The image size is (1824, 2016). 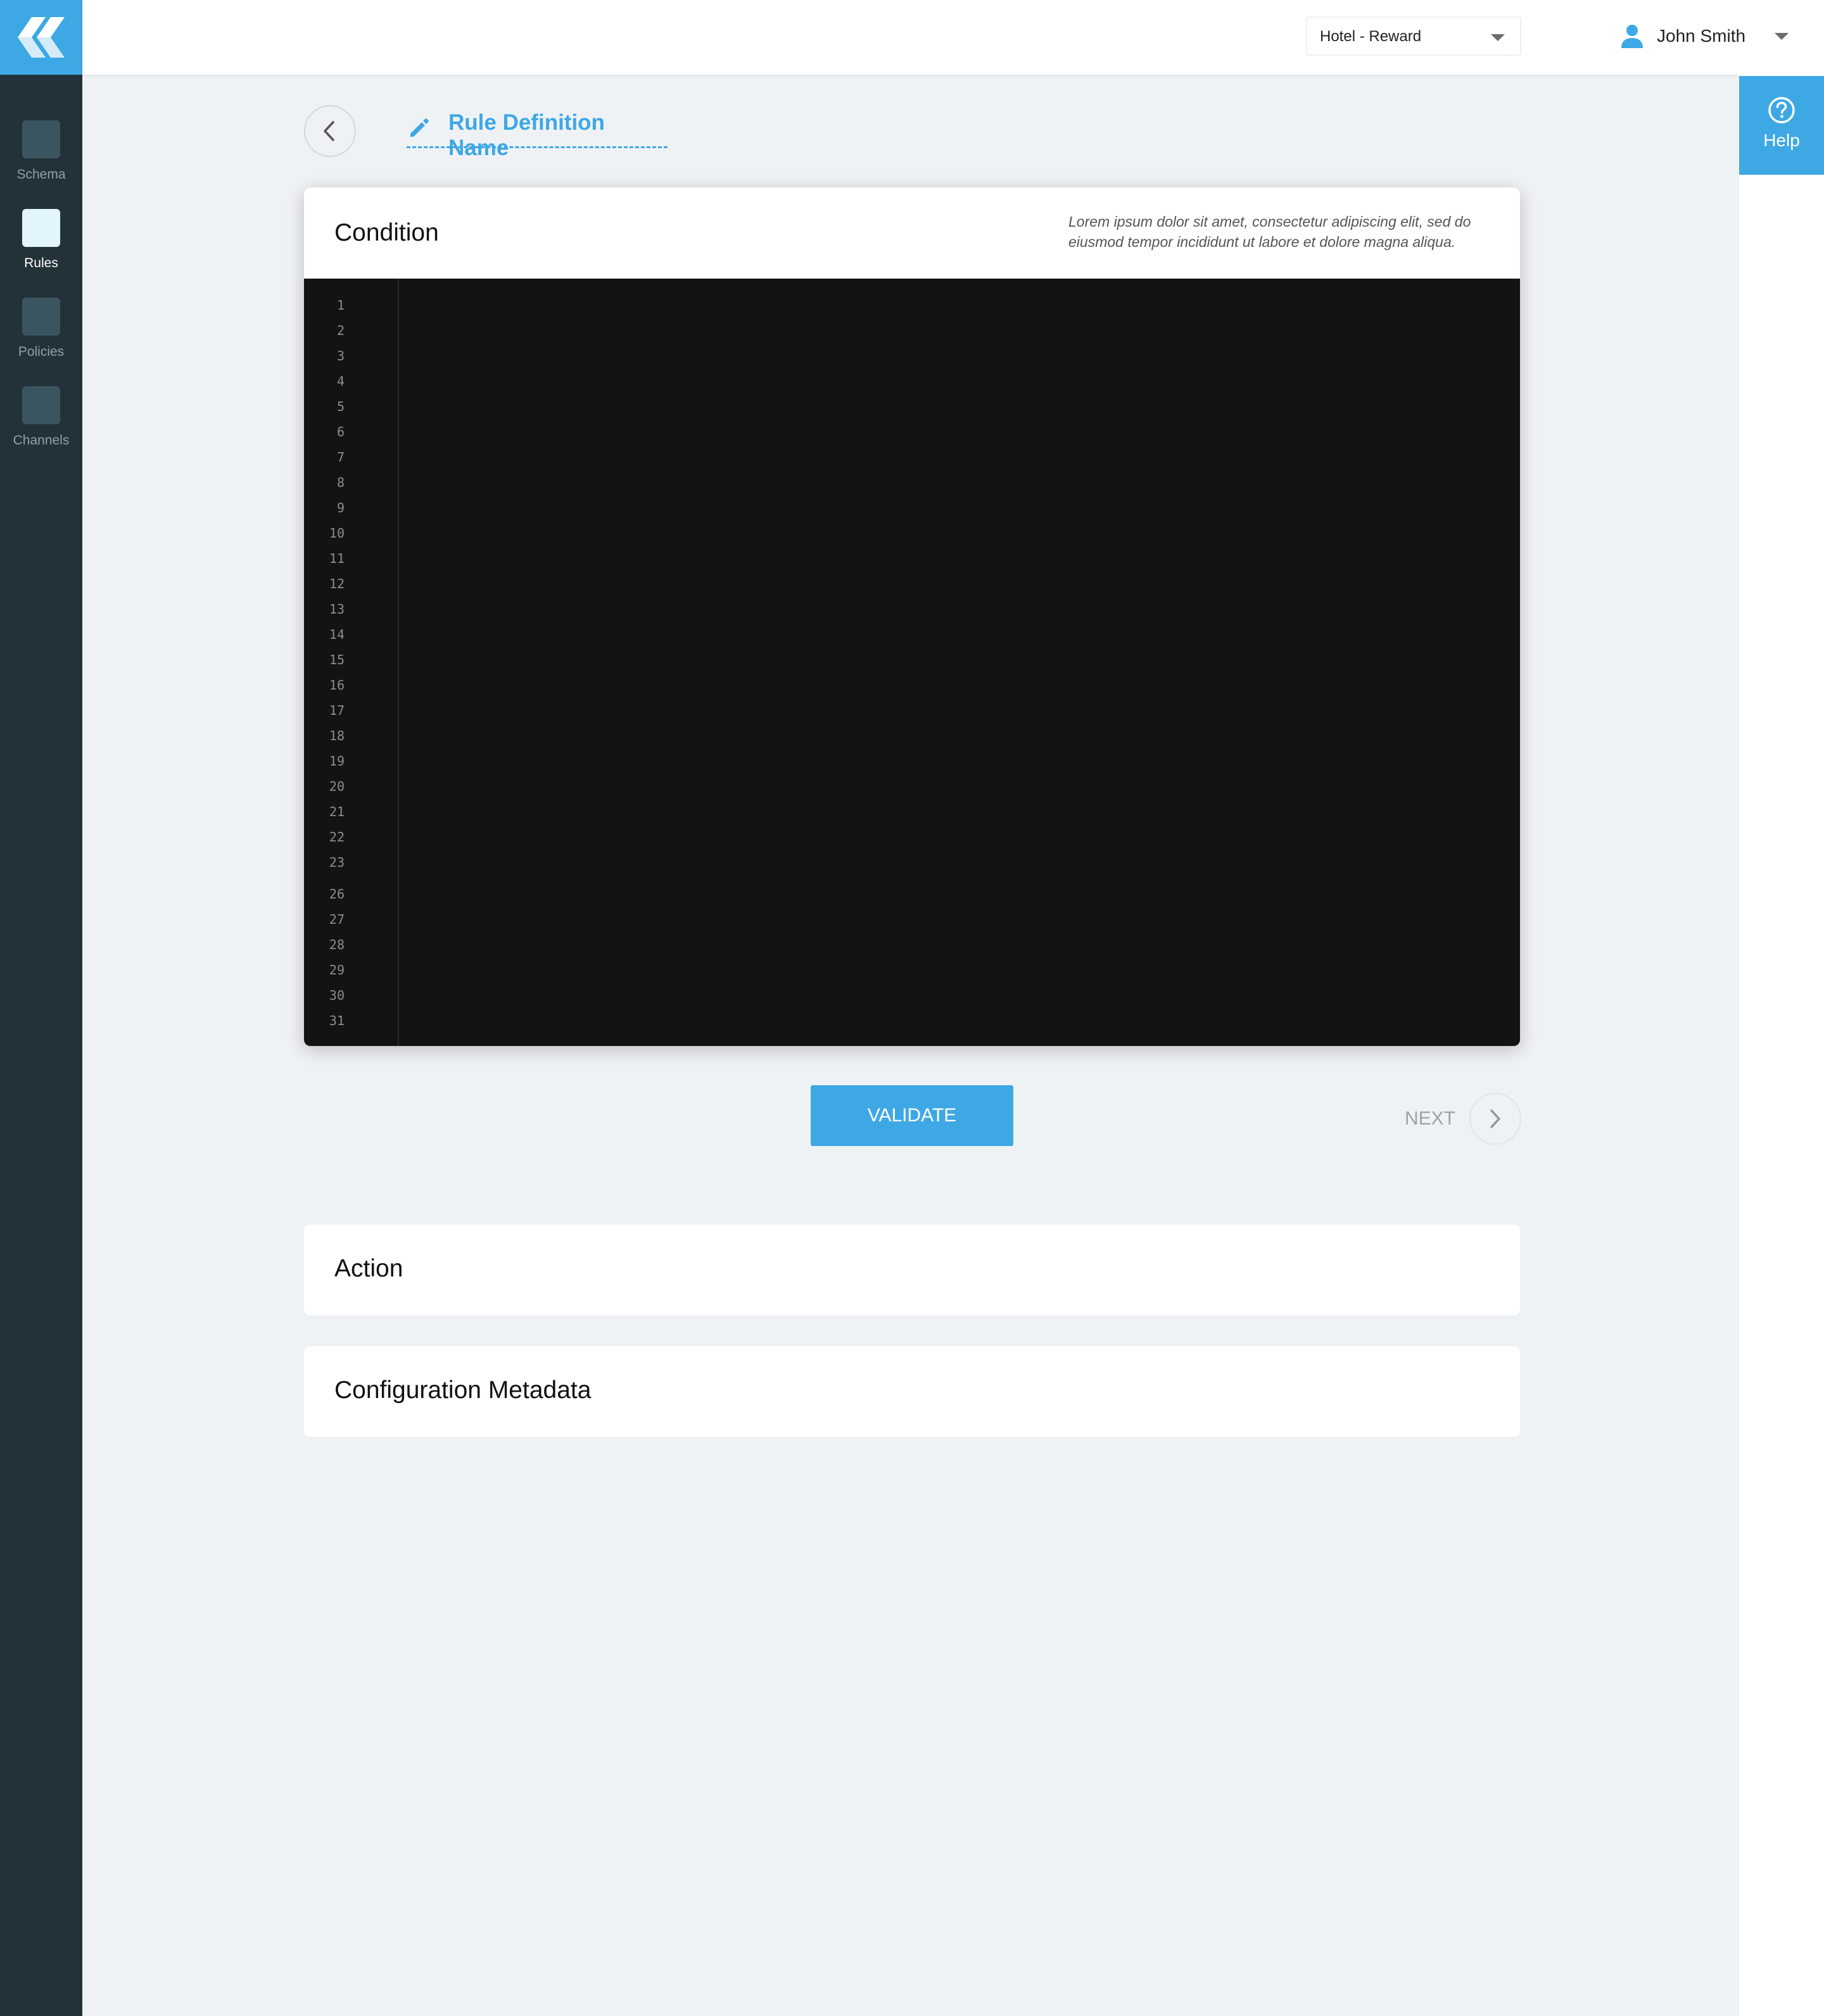 What do you see at coordinates (1781, 1045) in the screenshot?
I see `help-panel` at bounding box center [1781, 1045].